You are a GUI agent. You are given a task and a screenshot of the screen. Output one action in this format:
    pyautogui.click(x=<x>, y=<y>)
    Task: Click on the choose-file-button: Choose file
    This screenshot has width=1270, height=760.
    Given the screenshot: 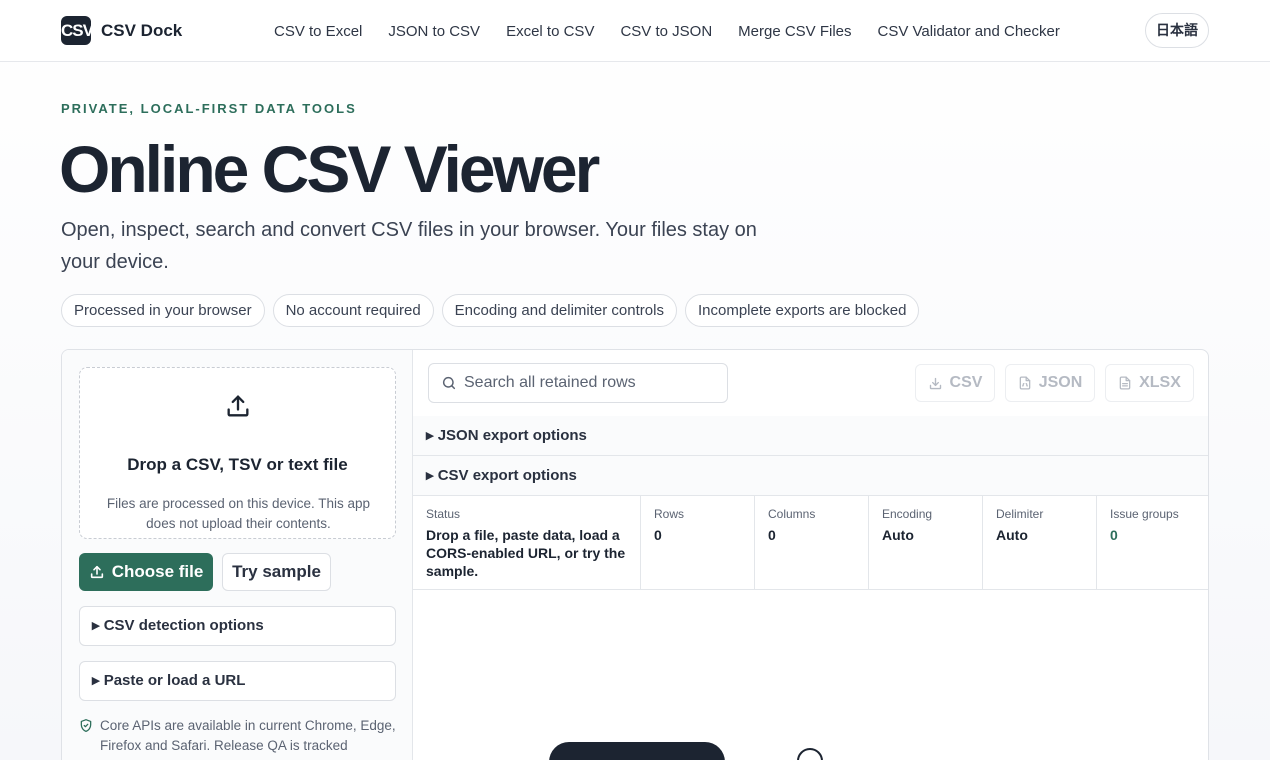 What is the action you would take?
    pyautogui.click(x=146, y=572)
    